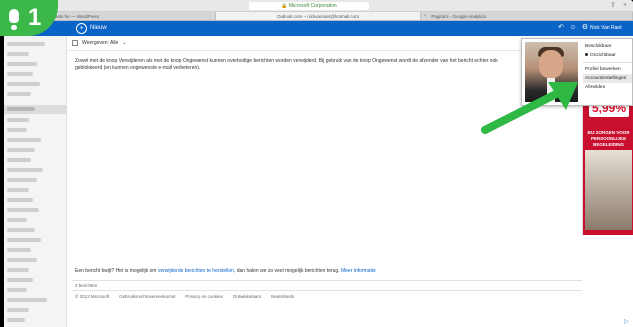 This screenshot has height=327, width=633. Describe the element at coordinates (522, 111) in the screenshot. I see `arrow-shaft` at that location.